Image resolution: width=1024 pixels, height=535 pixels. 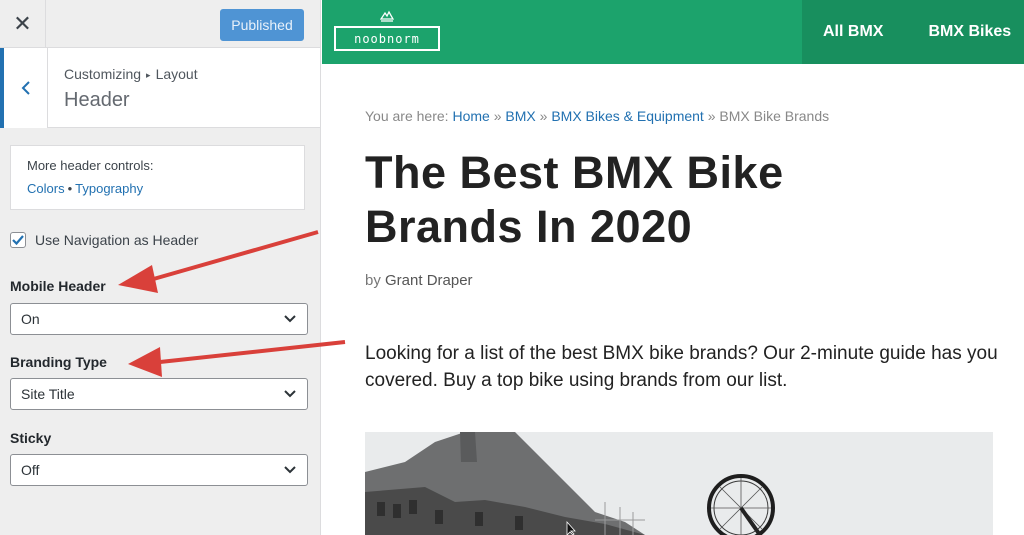 I want to click on customizer-topbar: ✕ Published, so click(x=160, y=24).